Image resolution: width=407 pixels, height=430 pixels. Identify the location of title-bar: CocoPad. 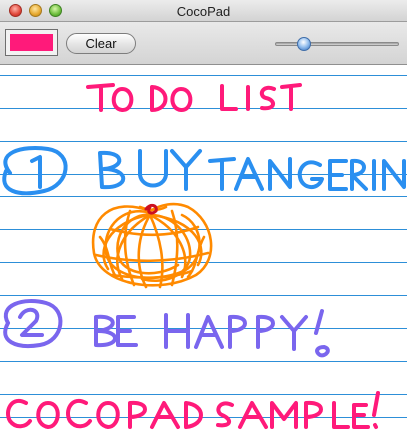
(203, 11).